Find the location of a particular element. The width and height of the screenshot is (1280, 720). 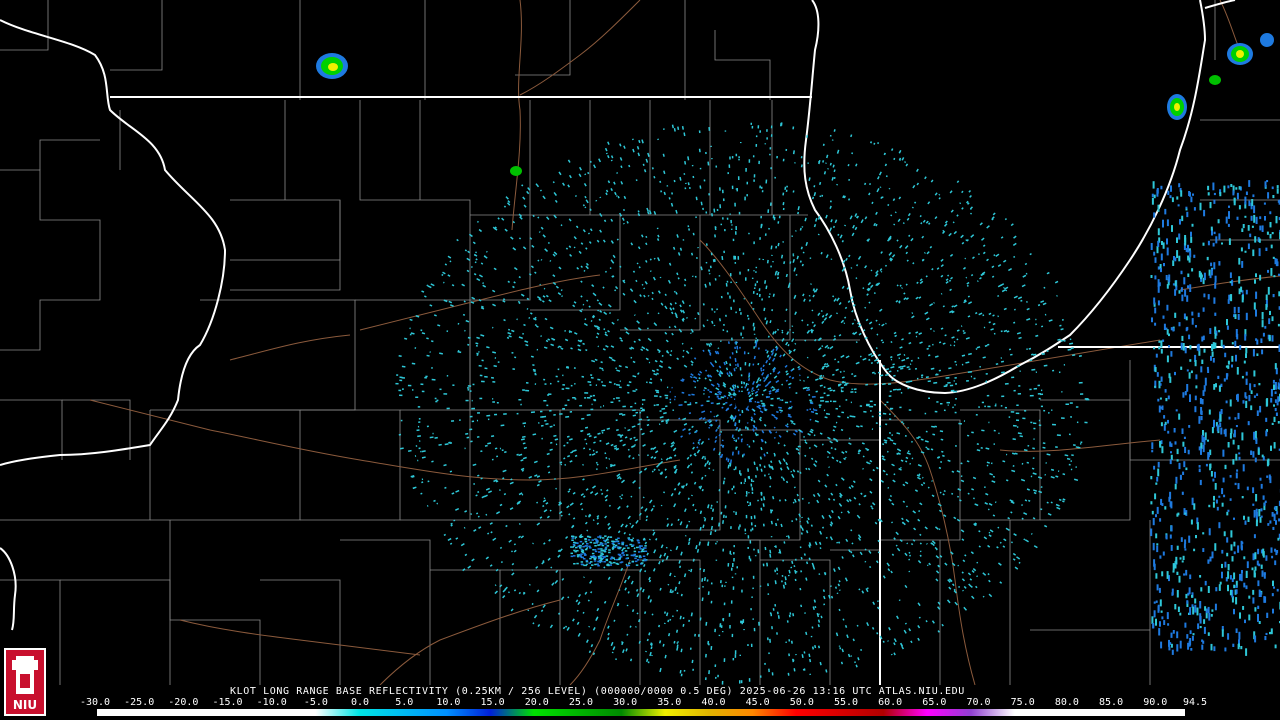

colorbar-tick-label: 70.0 is located at coordinates (978, 702).